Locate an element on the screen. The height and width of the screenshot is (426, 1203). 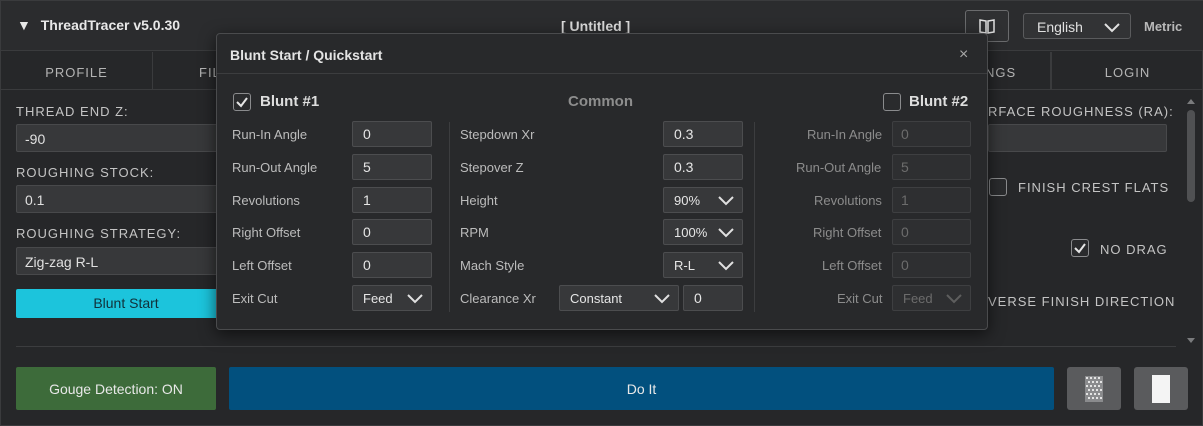
stepdown-xr-input: 0.3 is located at coordinates (703, 134).